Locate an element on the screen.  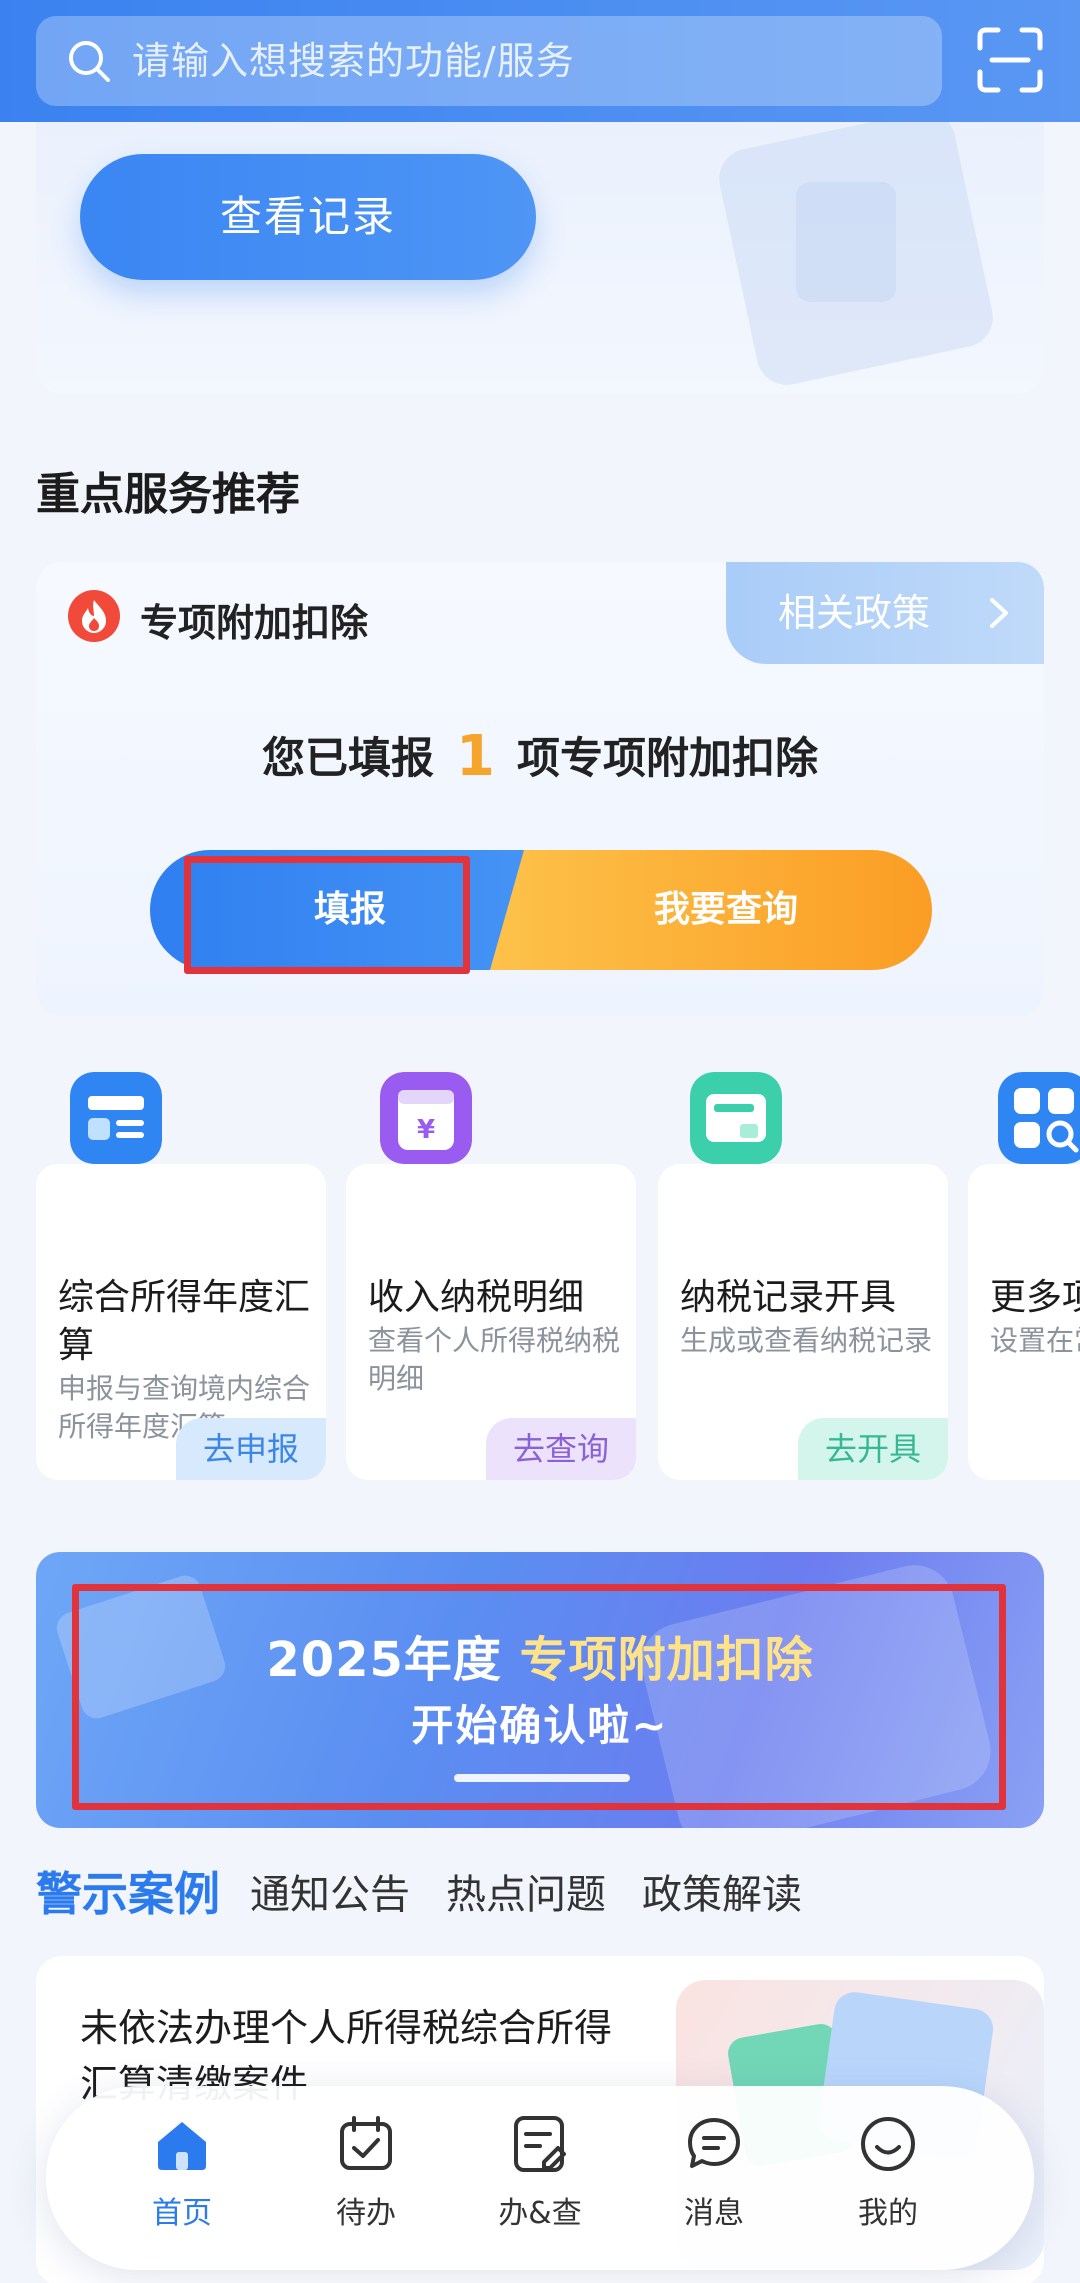
decorative-shape is located at coordinates (846, 242).